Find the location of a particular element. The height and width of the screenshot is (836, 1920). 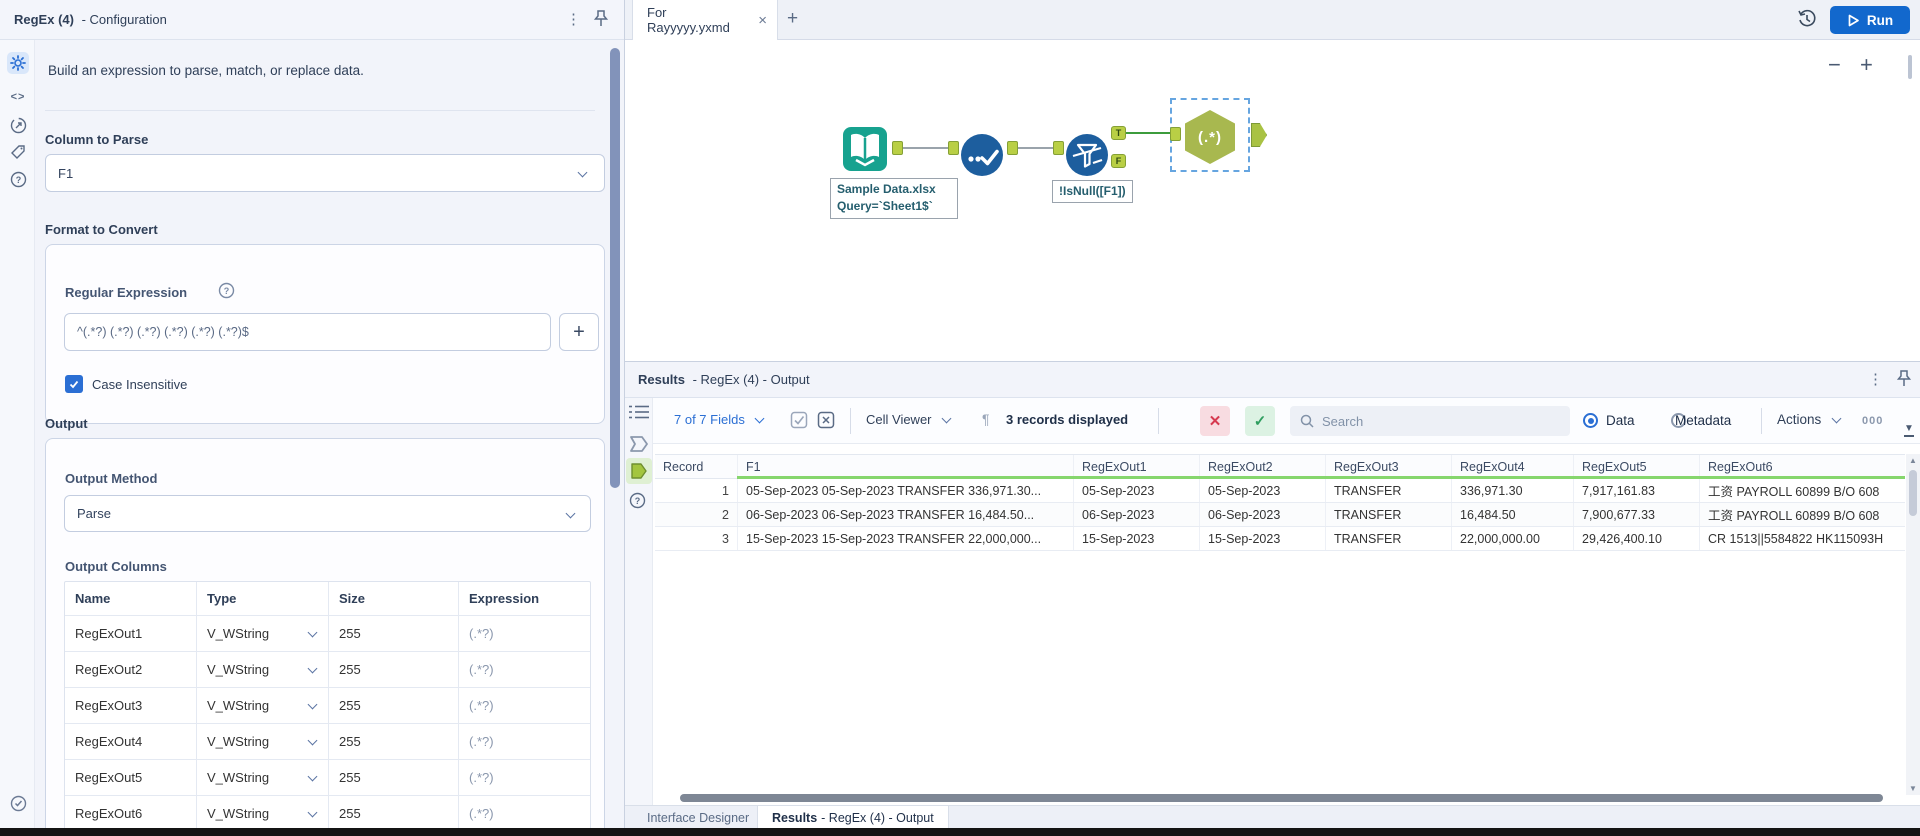

connection-cleanse-to-filter is located at coordinates (1038, 148).